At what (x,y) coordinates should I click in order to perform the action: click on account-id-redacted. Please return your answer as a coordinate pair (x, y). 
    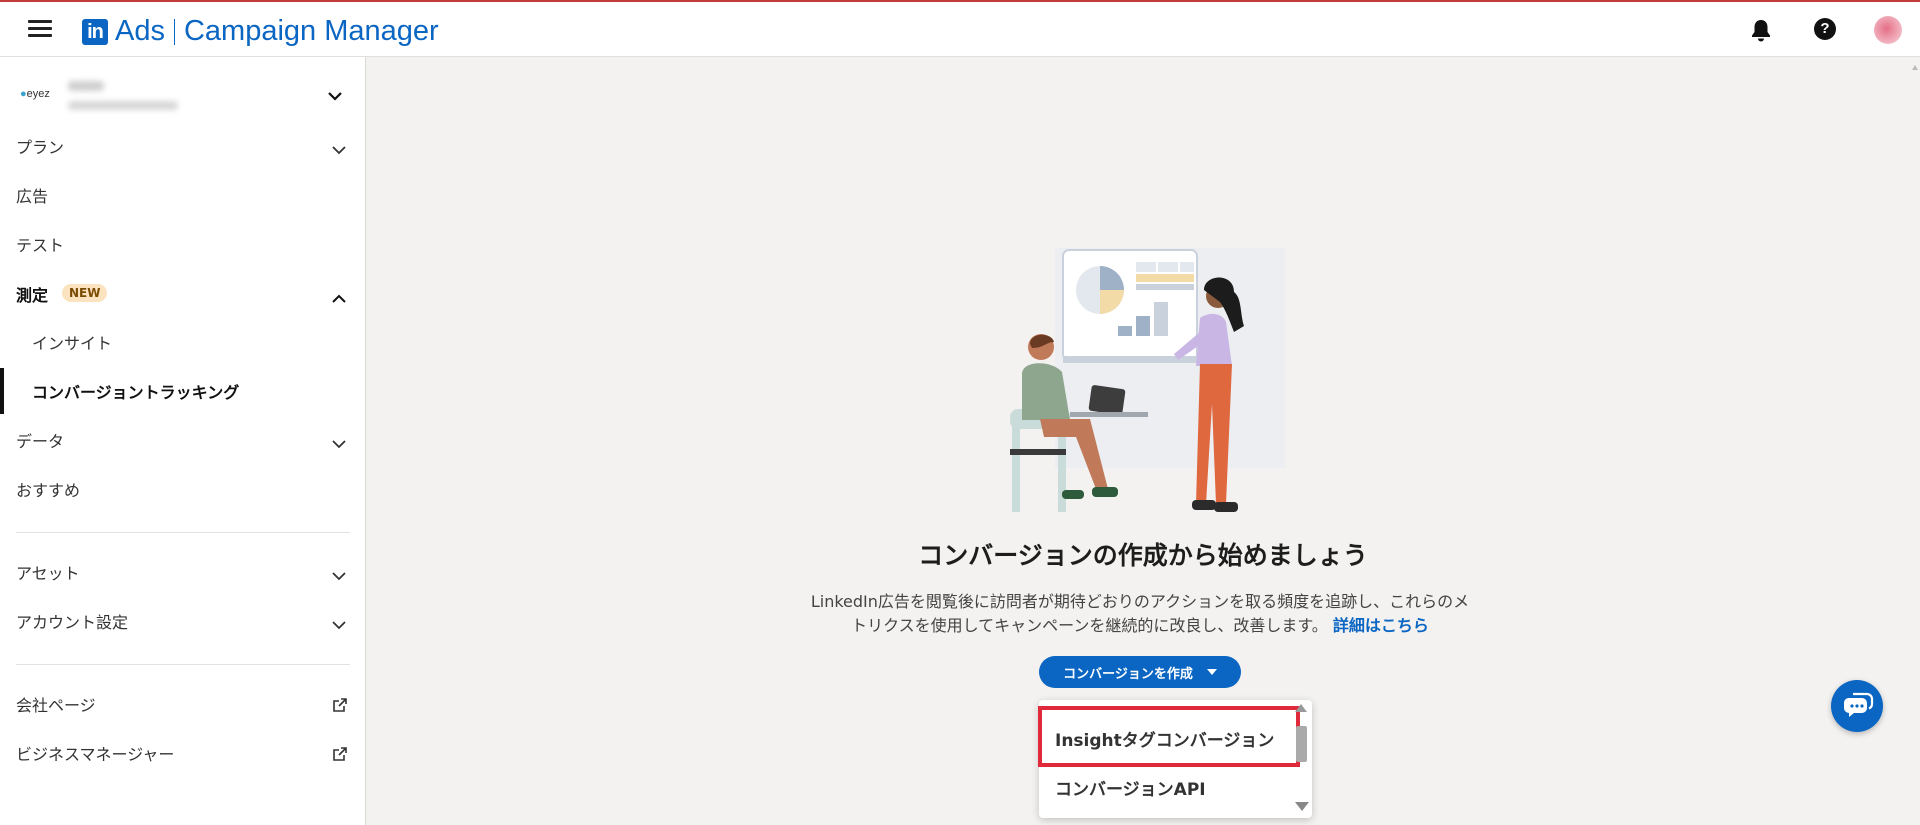
    Looking at the image, I should click on (123, 105).